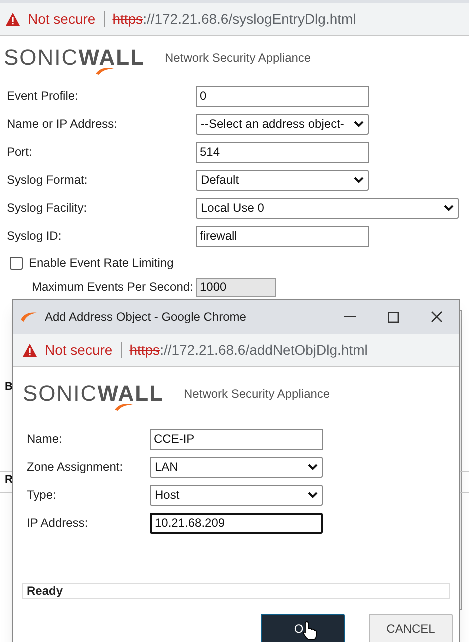  What do you see at coordinates (47, 208) in the screenshot?
I see `field-label: Syslog Facility:` at bounding box center [47, 208].